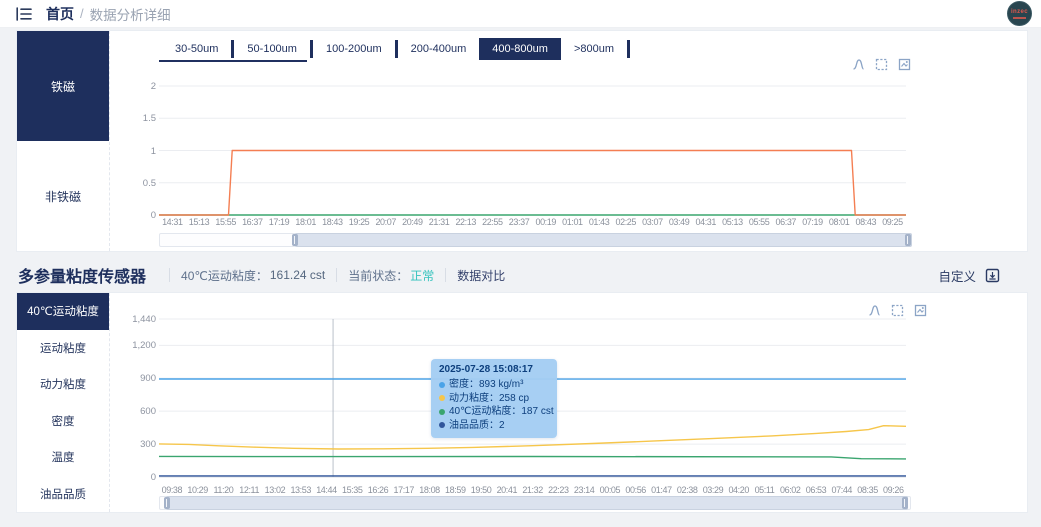 Image resolution: width=1041 pixels, height=527 pixels. Describe the element at coordinates (378, 275) in the screenshot. I see `status-label: 当前状态：` at that location.